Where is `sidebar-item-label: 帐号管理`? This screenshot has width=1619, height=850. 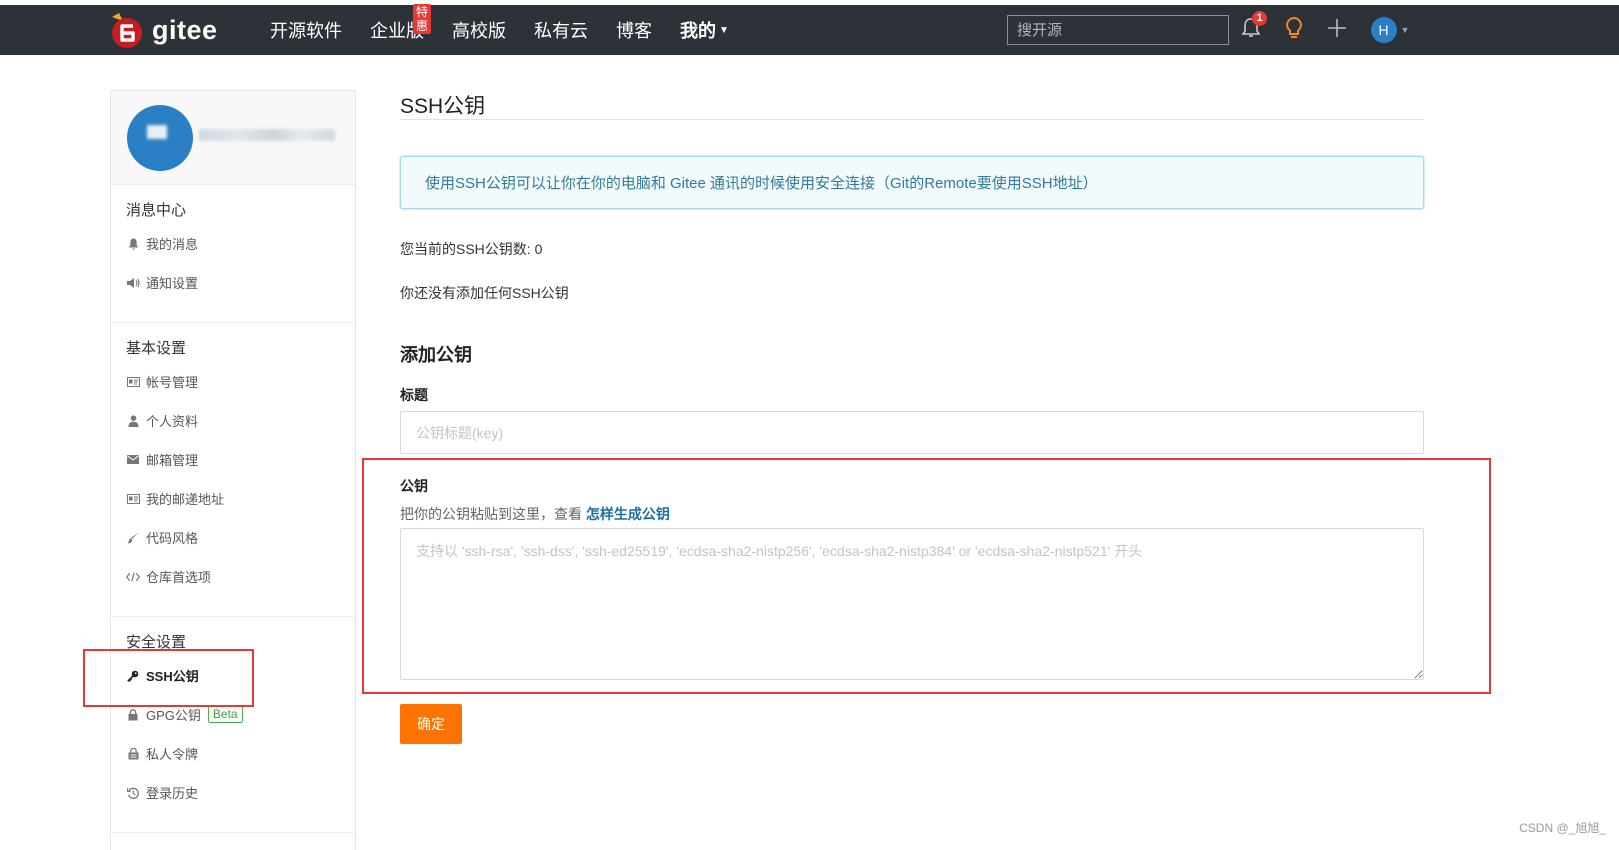
sidebar-item-label: 帐号管理 is located at coordinates (172, 382).